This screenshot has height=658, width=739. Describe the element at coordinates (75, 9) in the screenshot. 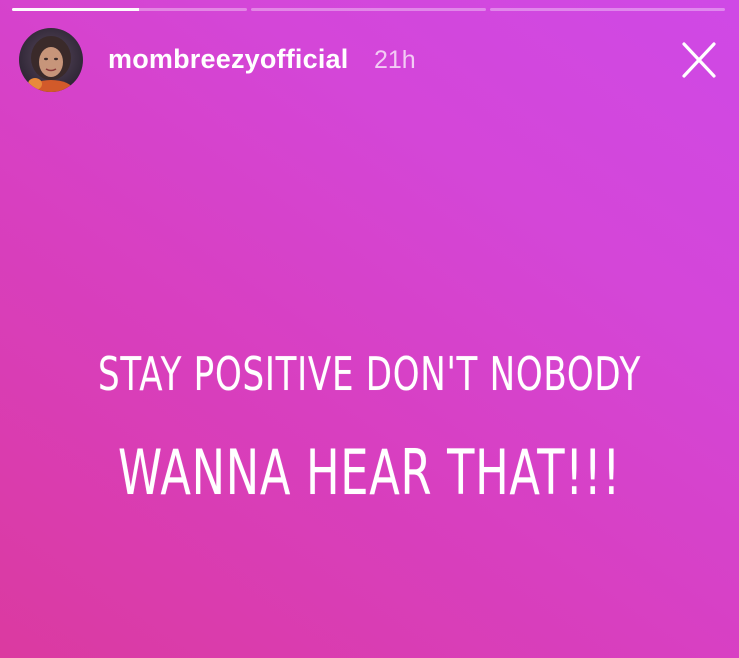

I see `story-progress-fill` at that location.